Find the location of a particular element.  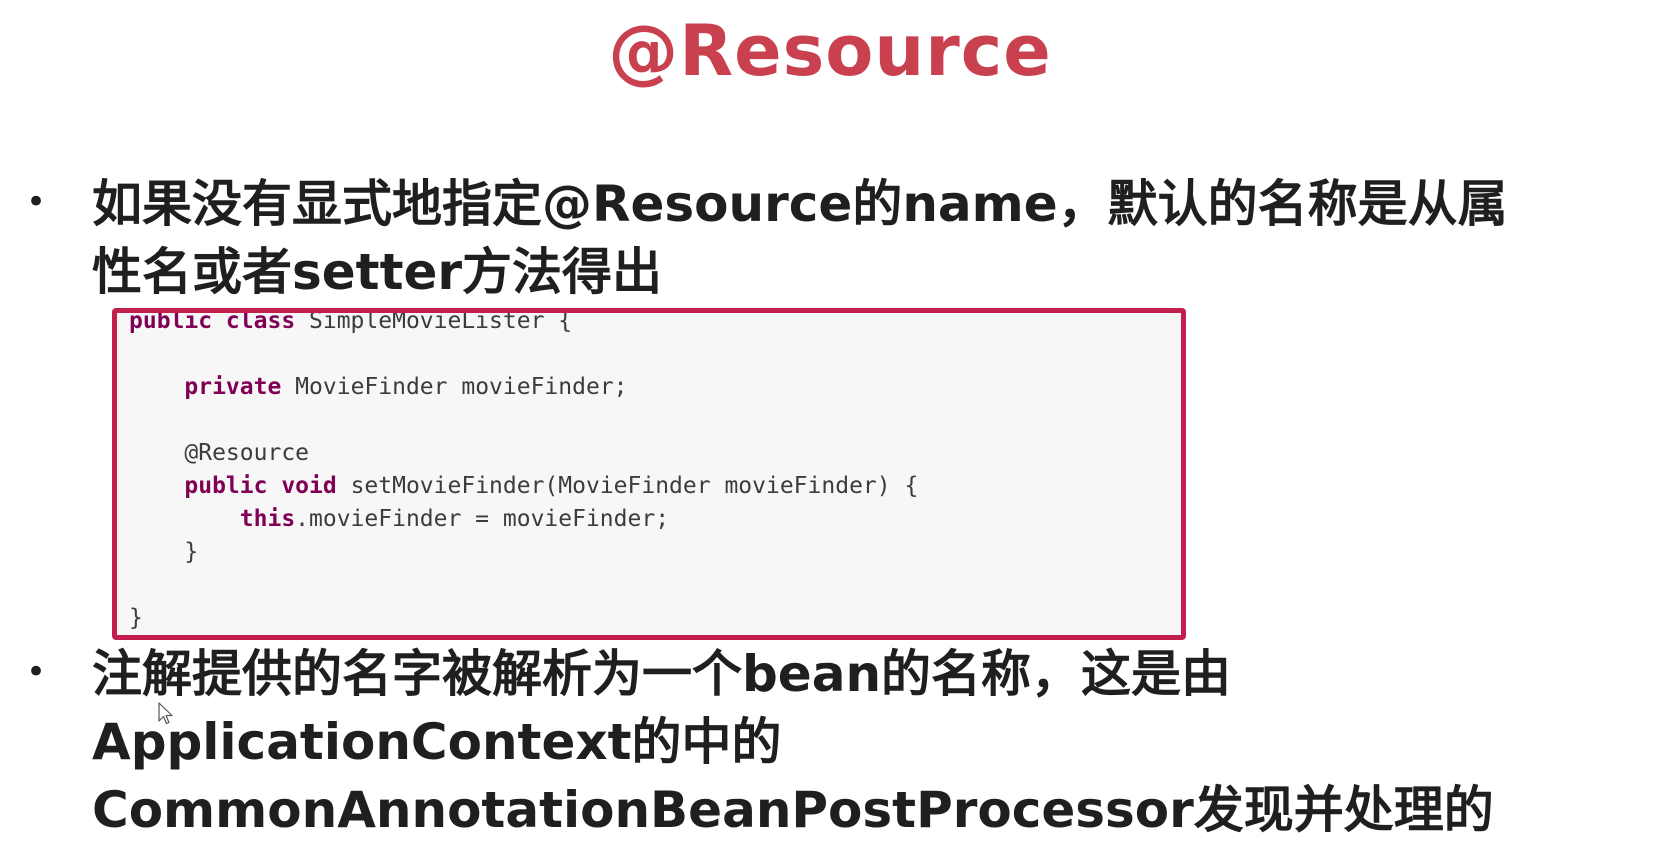

bullet-line: 性名或者setter方法得出 is located at coordinates (377, 272).